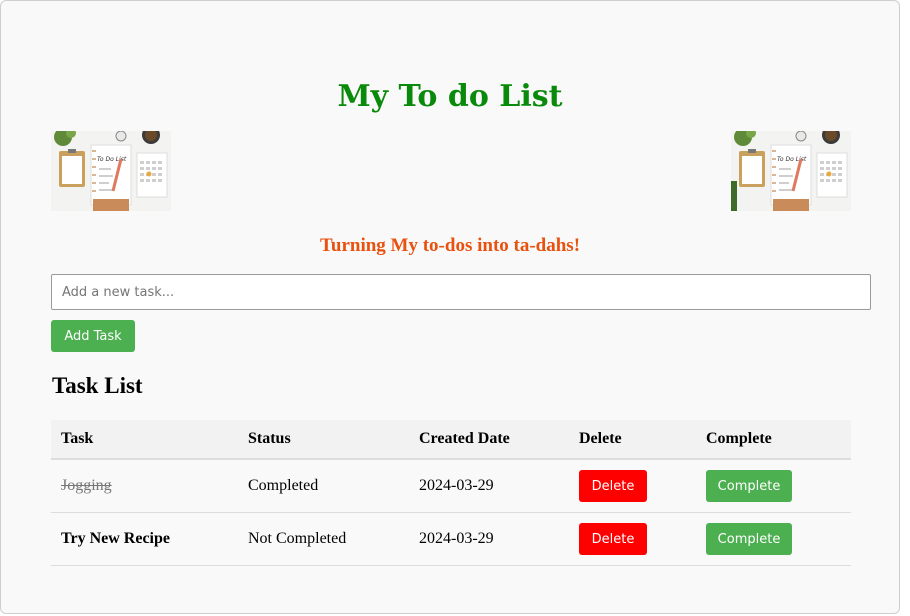 The width and height of the screenshot is (910, 616). I want to click on todo-banner-image-left: To Do List, so click(111, 171).